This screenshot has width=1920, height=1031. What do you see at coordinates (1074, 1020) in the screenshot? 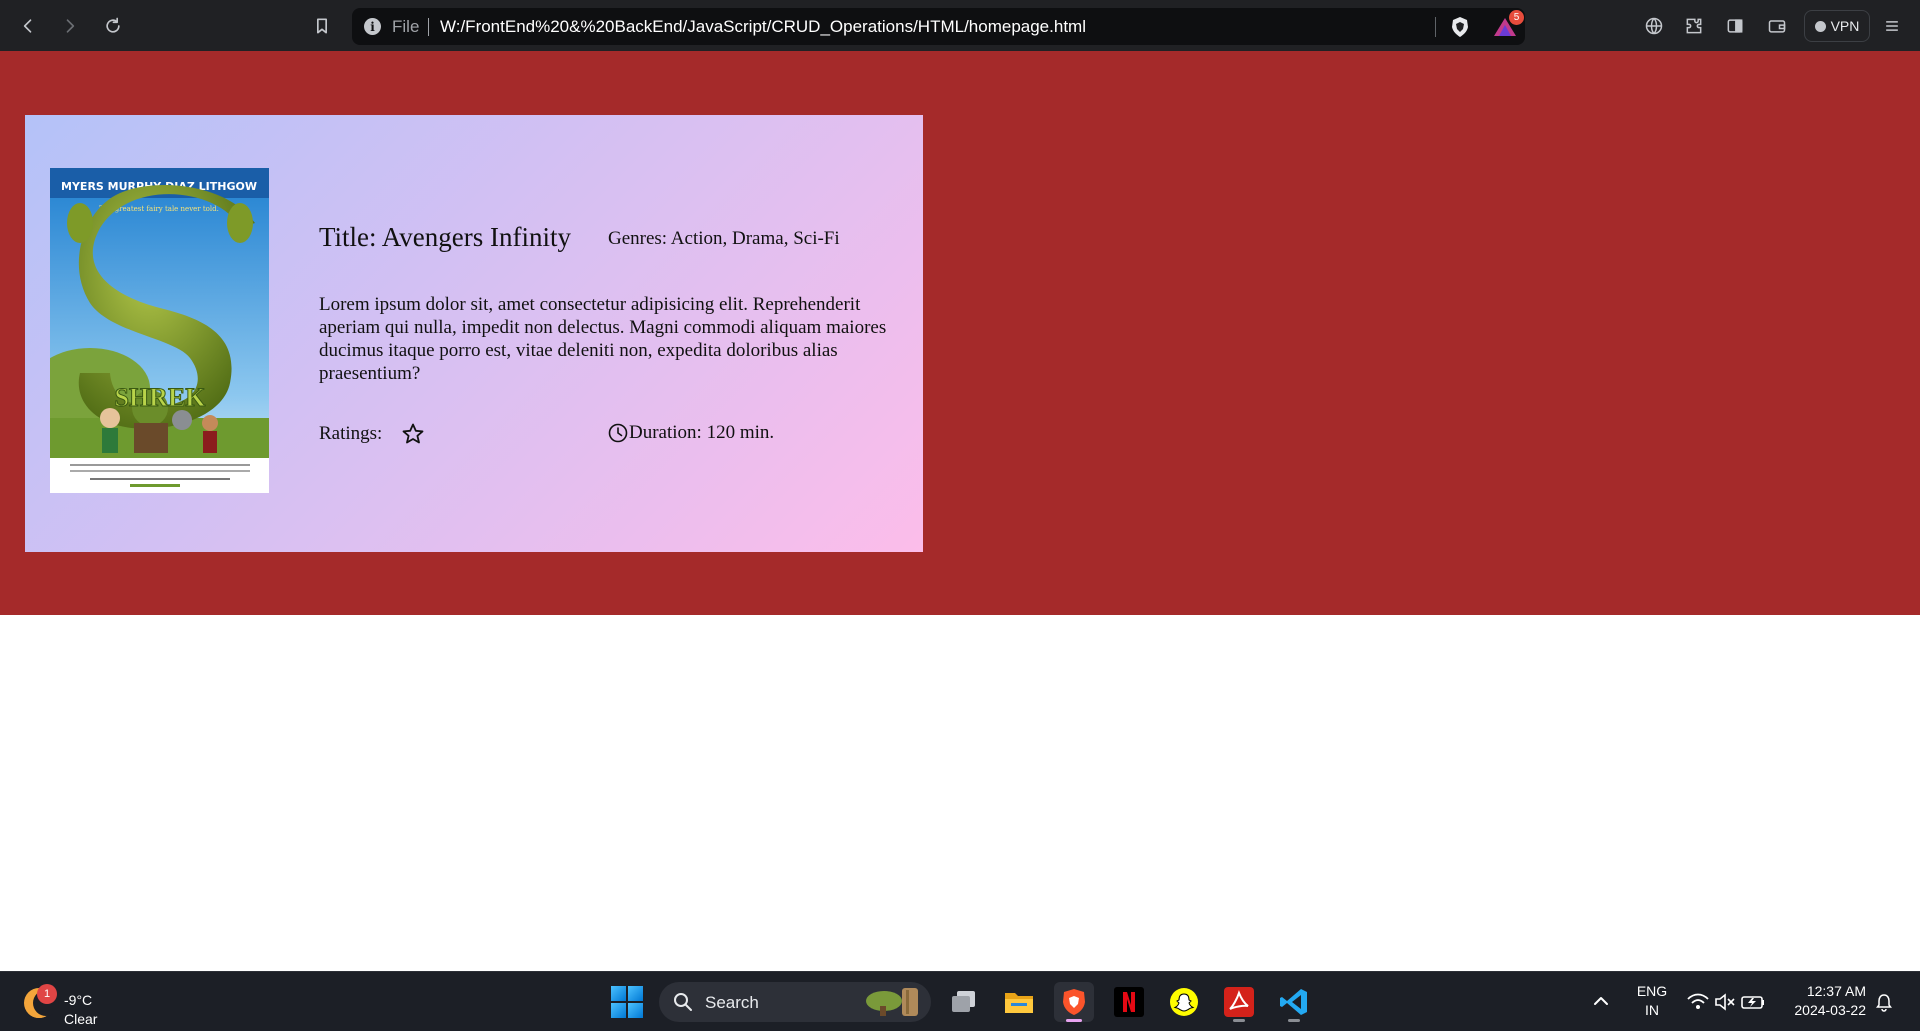
I see `active-app-indicator` at bounding box center [1074, 1020].